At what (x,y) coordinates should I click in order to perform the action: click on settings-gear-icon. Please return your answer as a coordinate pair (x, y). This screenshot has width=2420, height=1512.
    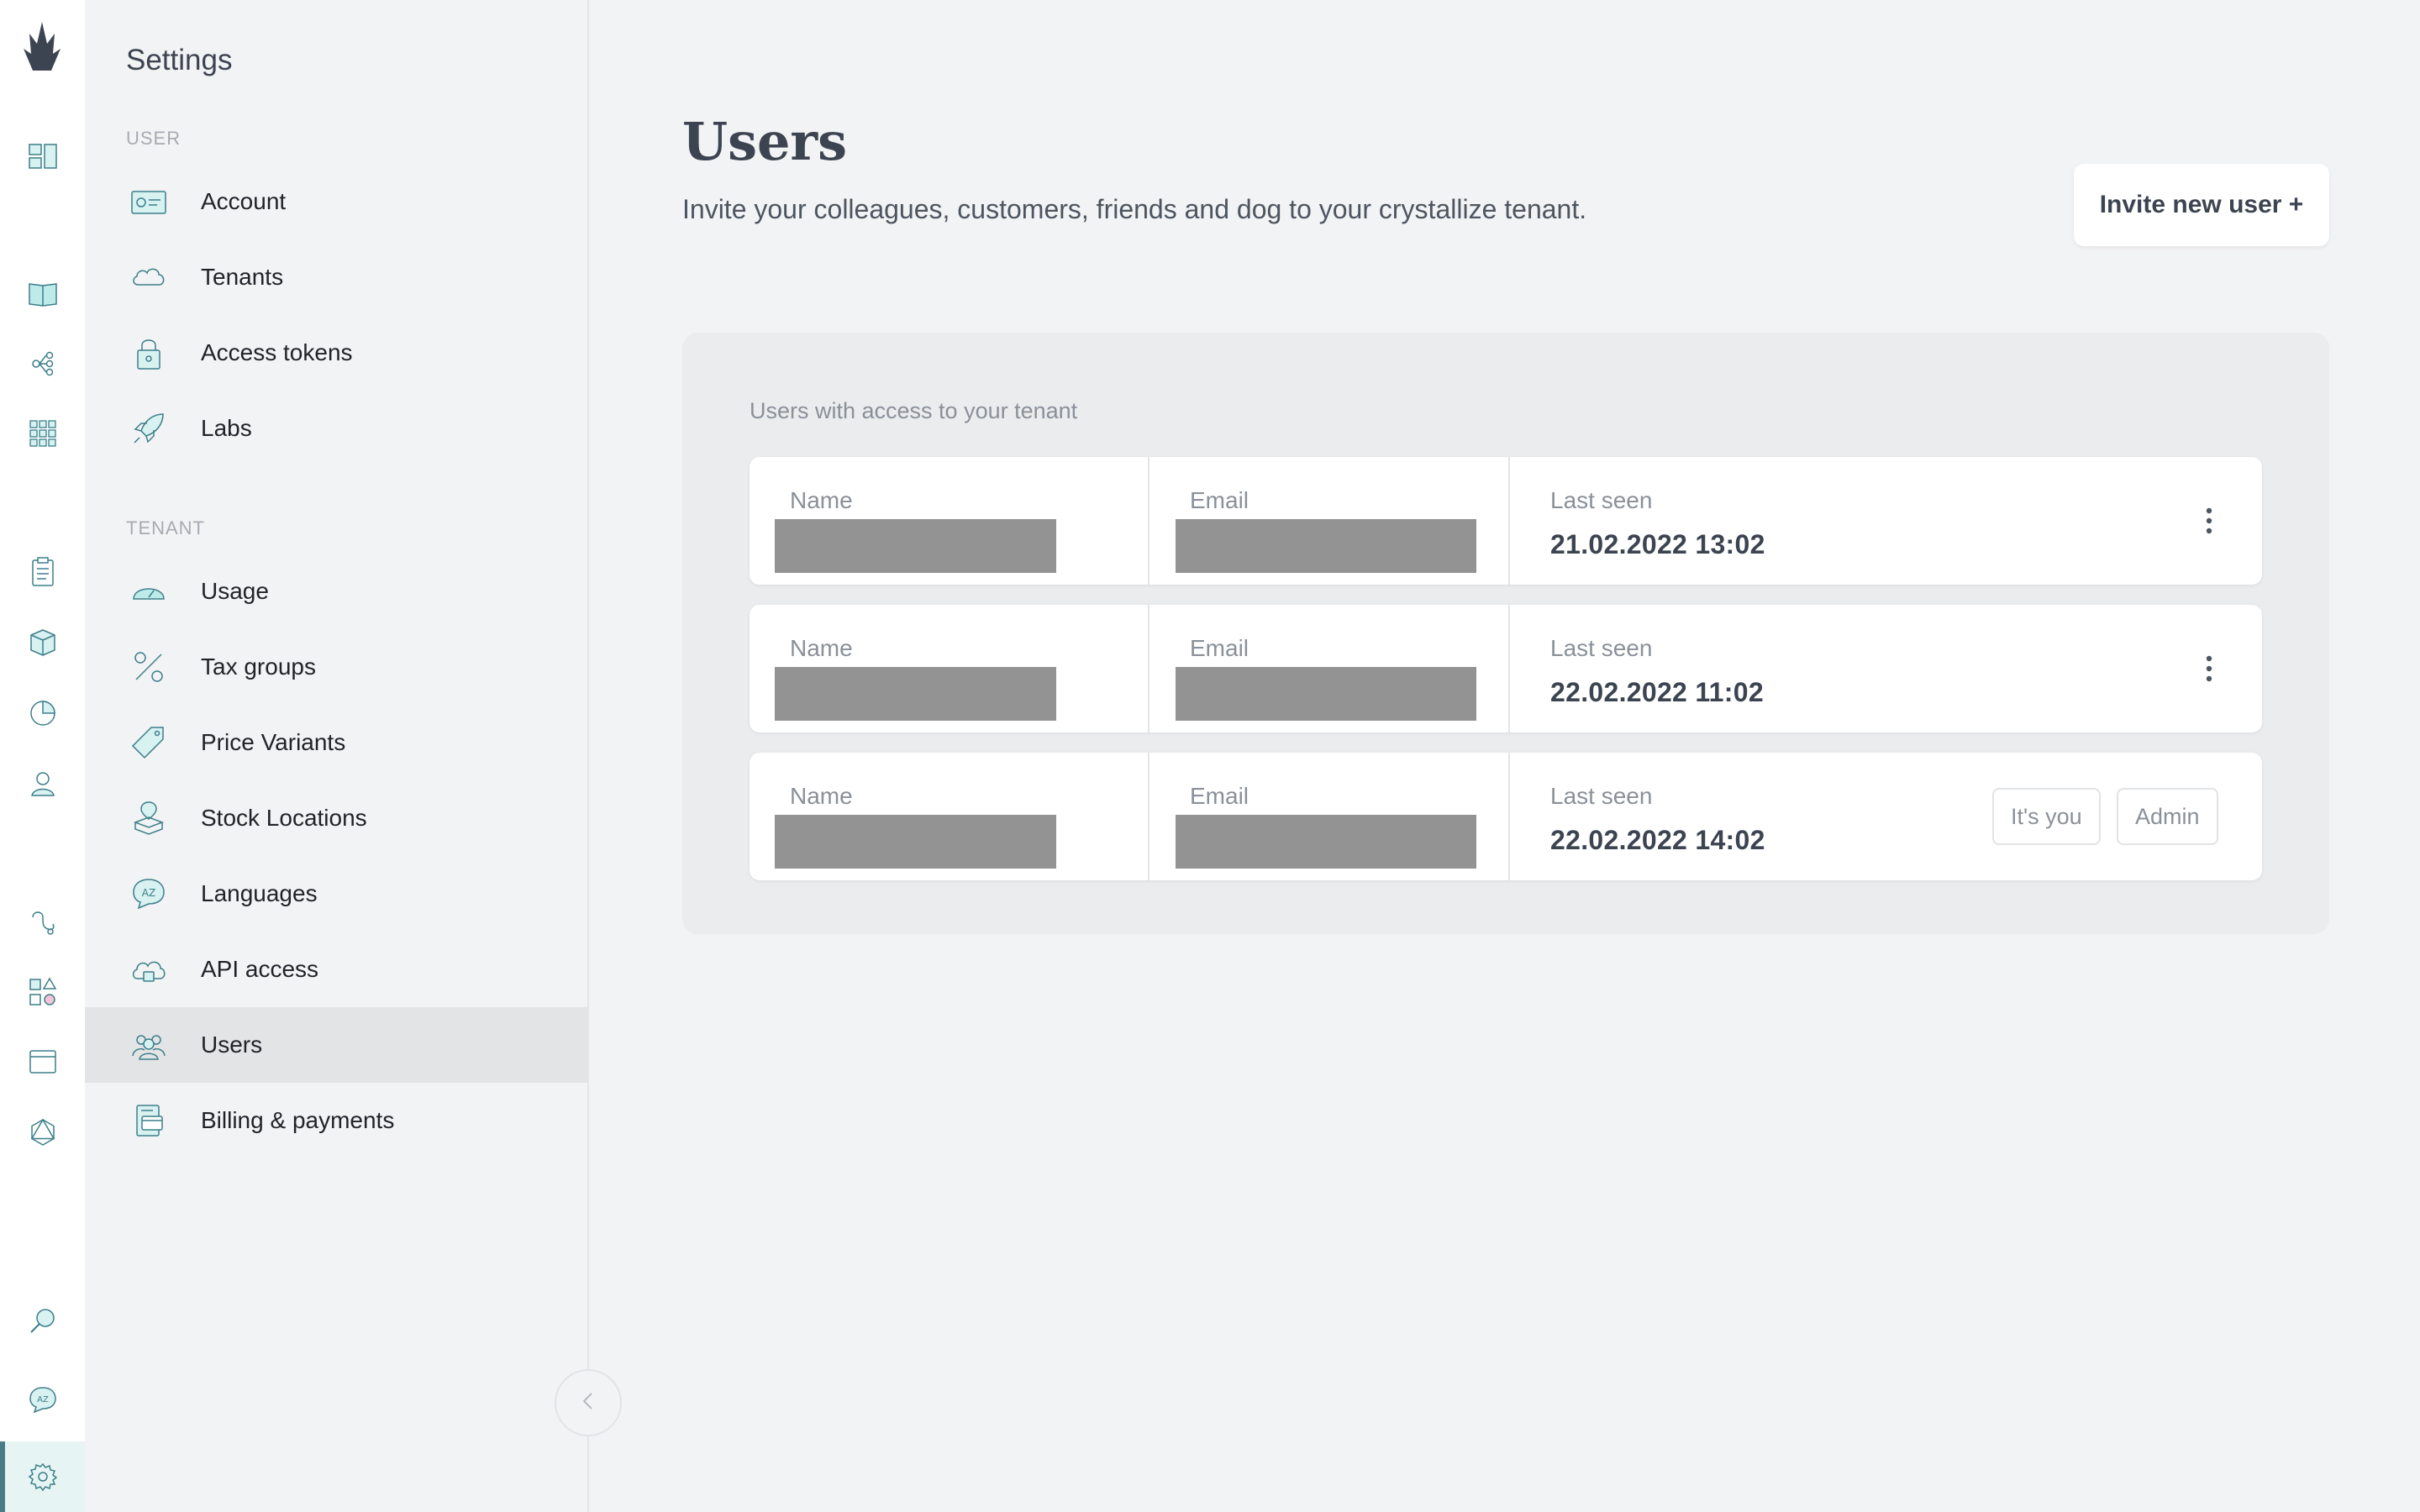
    Looking at the image, I should click on (43, 1476).